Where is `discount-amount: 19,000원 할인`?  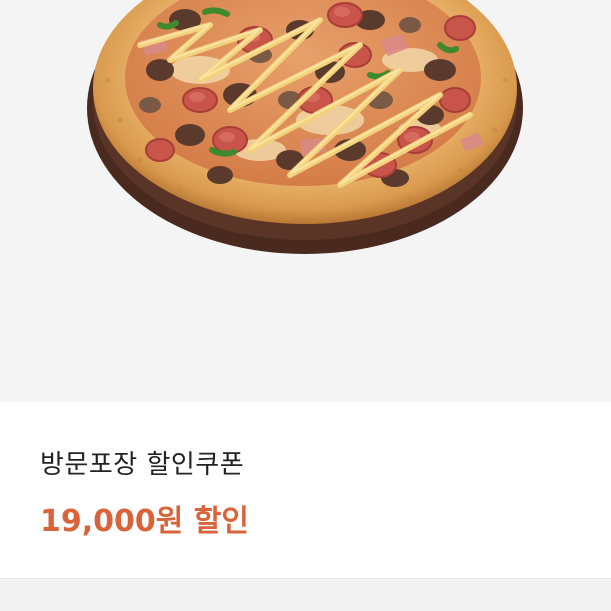
discount-amount: 19,000원 할인 is located at coordinates (145, 521).